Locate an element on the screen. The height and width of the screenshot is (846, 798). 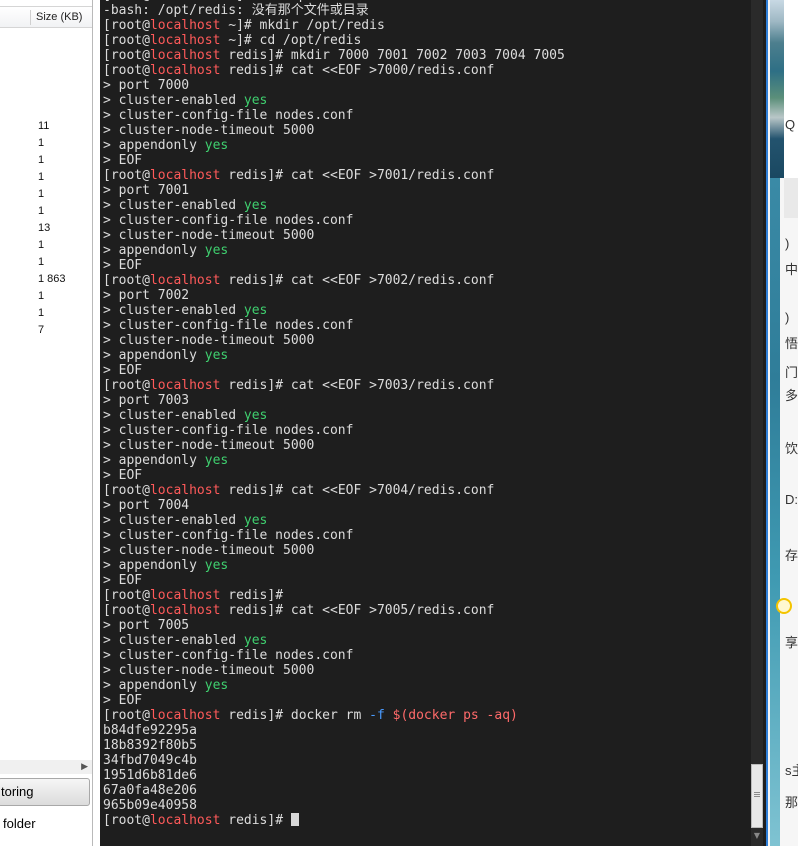
storing-button: toring is located at coordinates (45, 792).